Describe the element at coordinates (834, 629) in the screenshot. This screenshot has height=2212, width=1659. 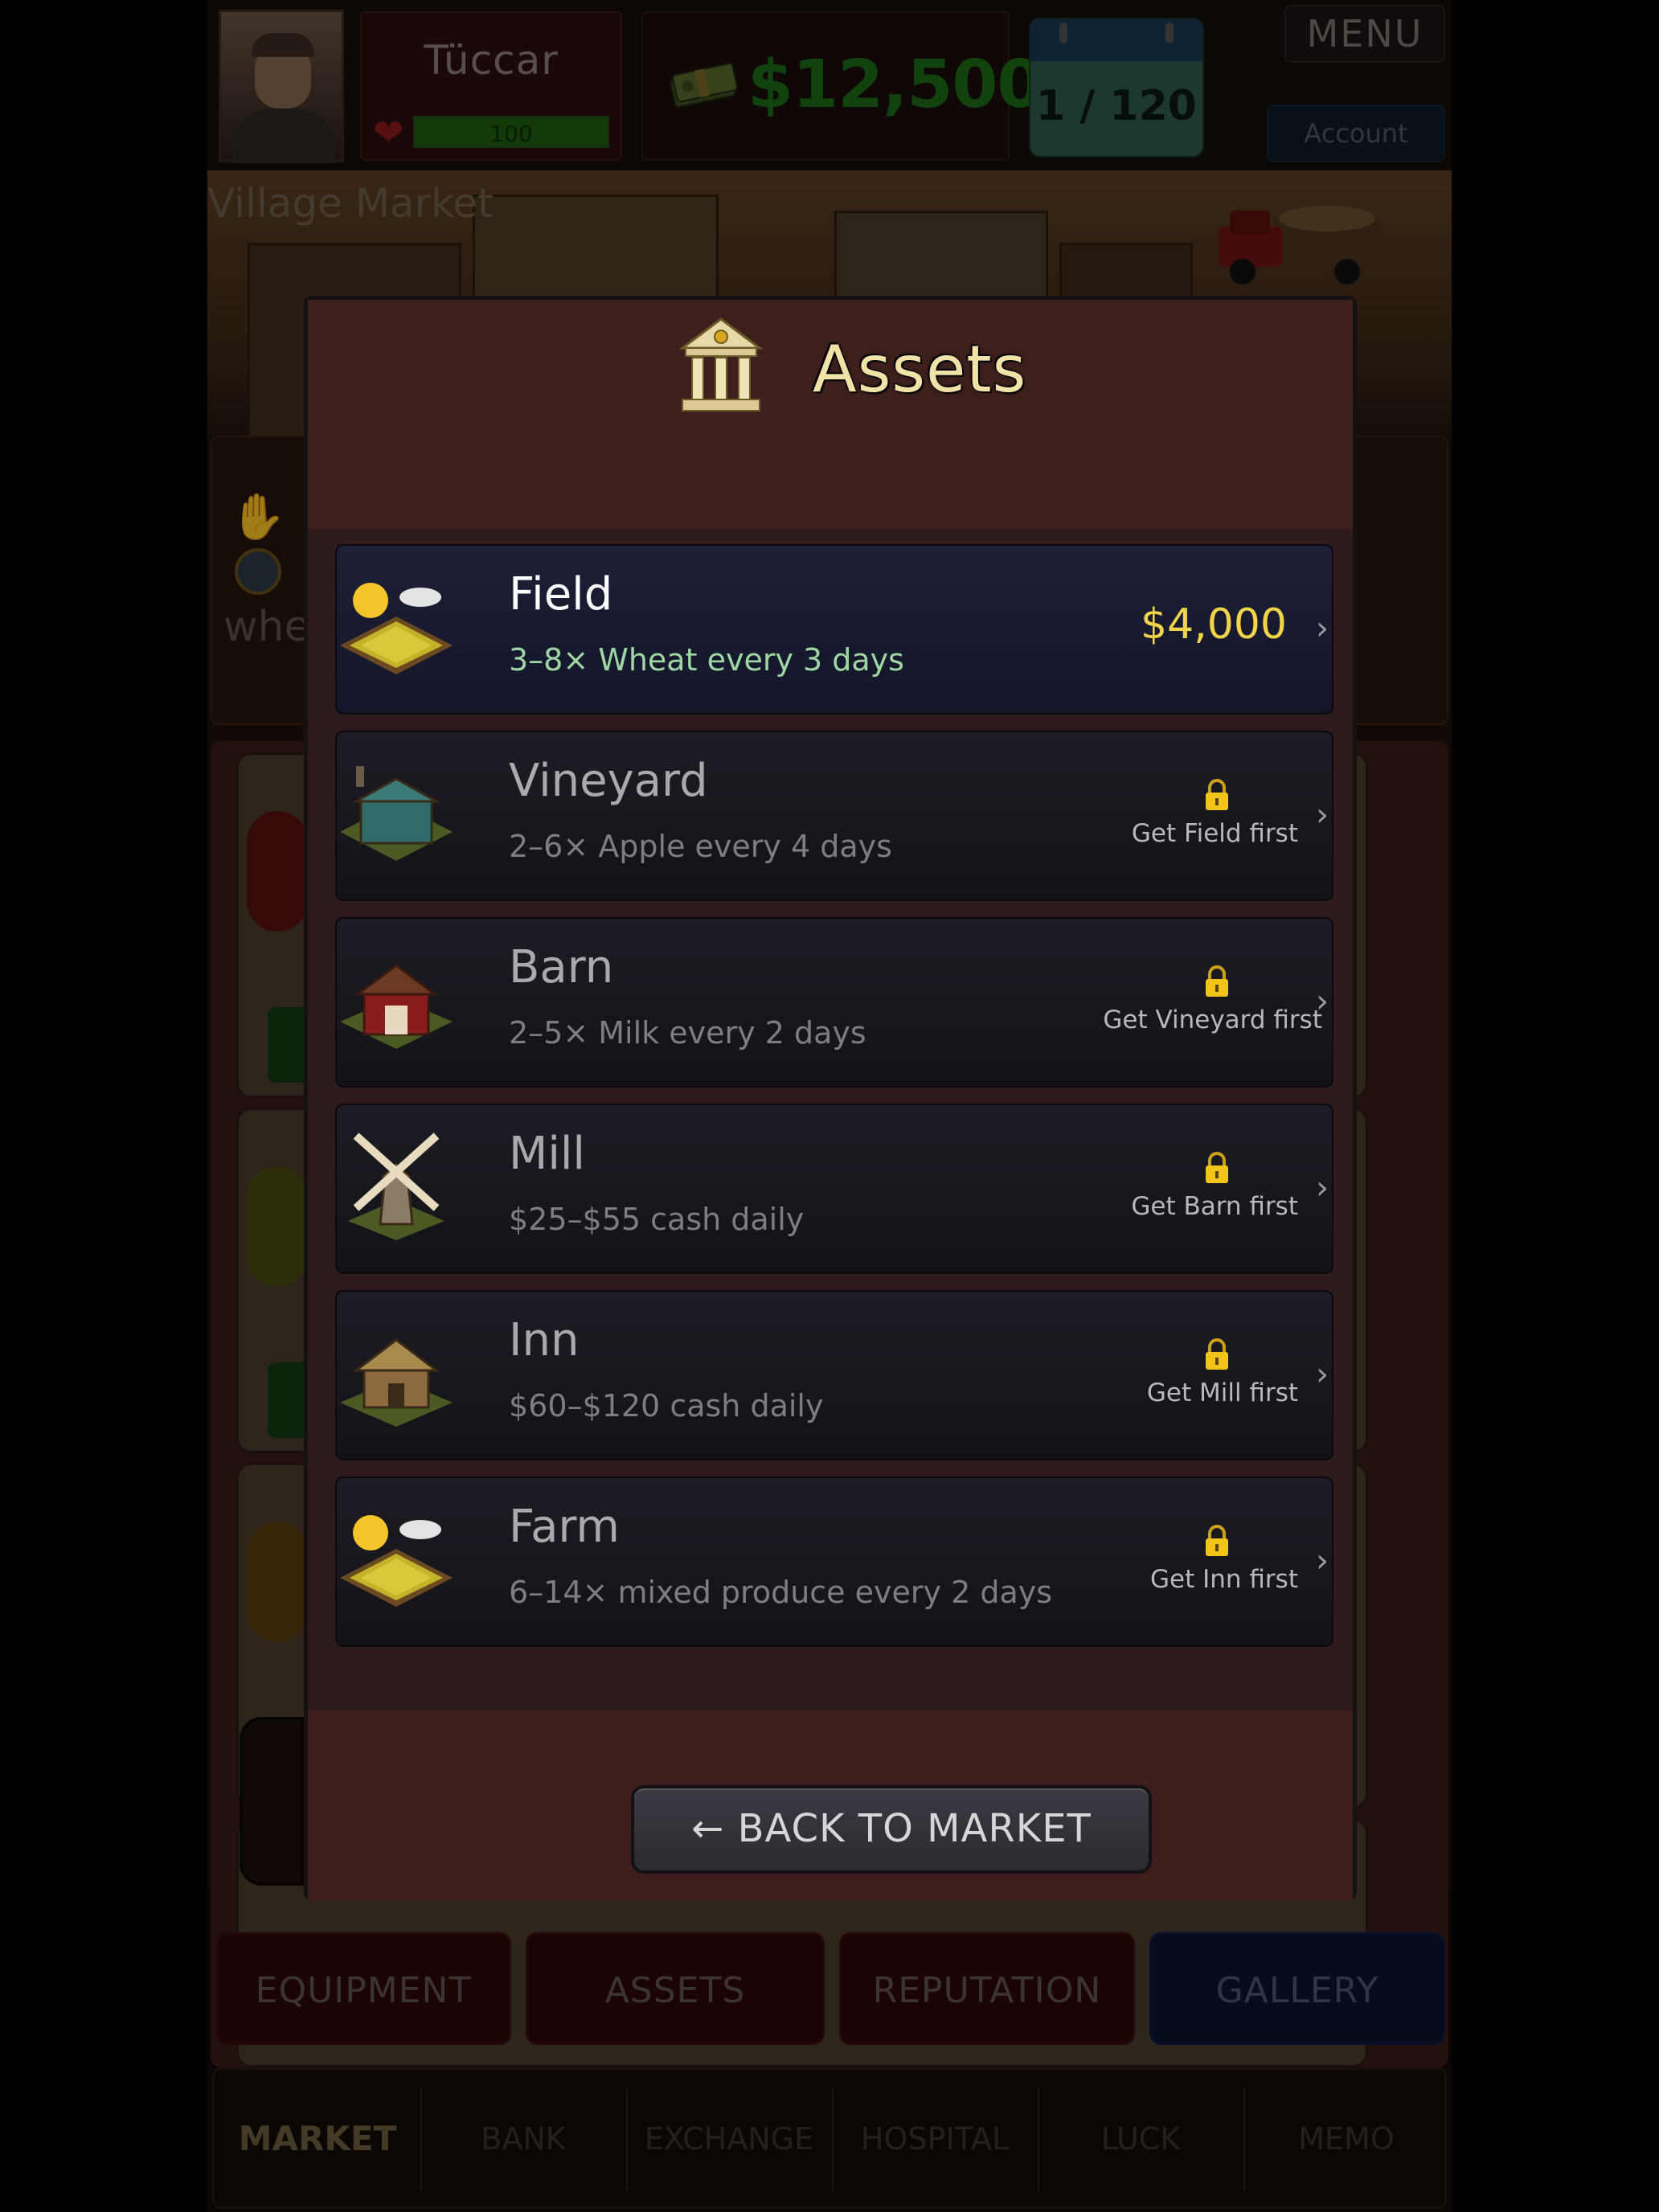
I see `asset-row-field: Field 3–8× Wheat every 3 days $4,000 ›` at that location.